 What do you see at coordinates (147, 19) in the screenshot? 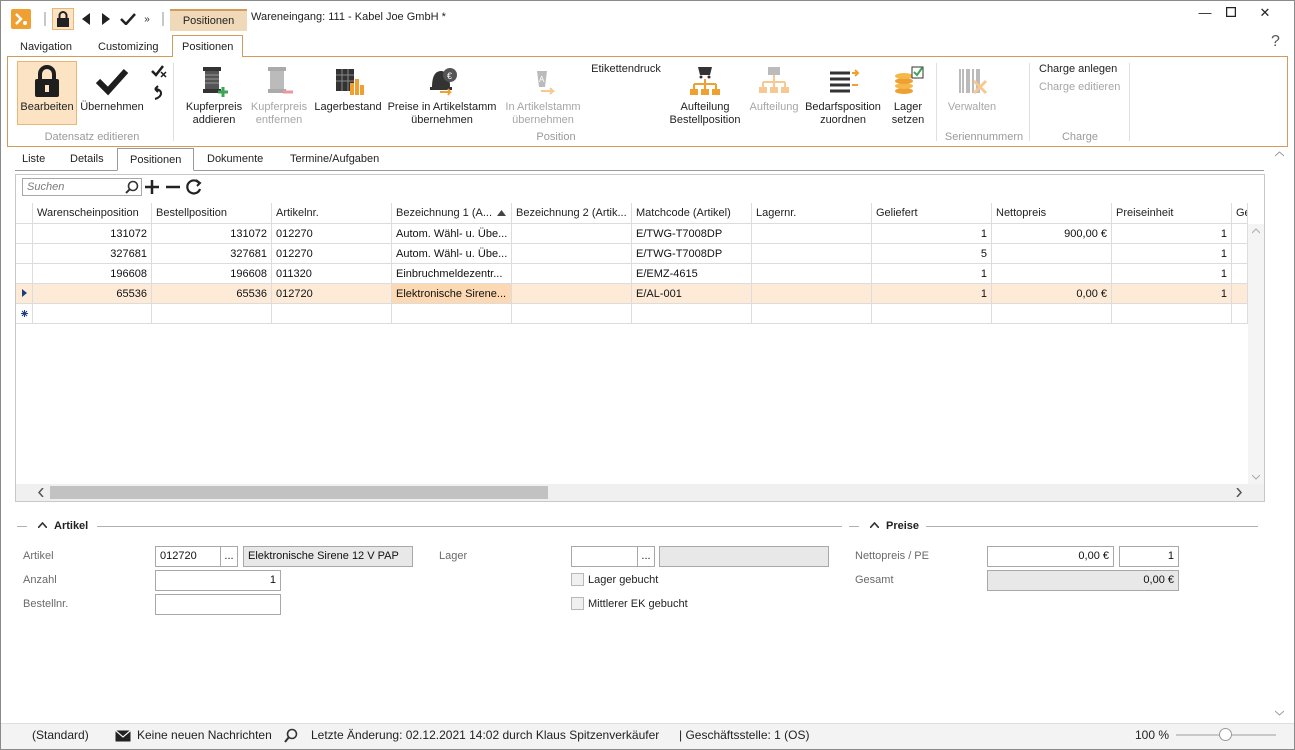
I see `more-icon: »` at bounding box center [147, 19].